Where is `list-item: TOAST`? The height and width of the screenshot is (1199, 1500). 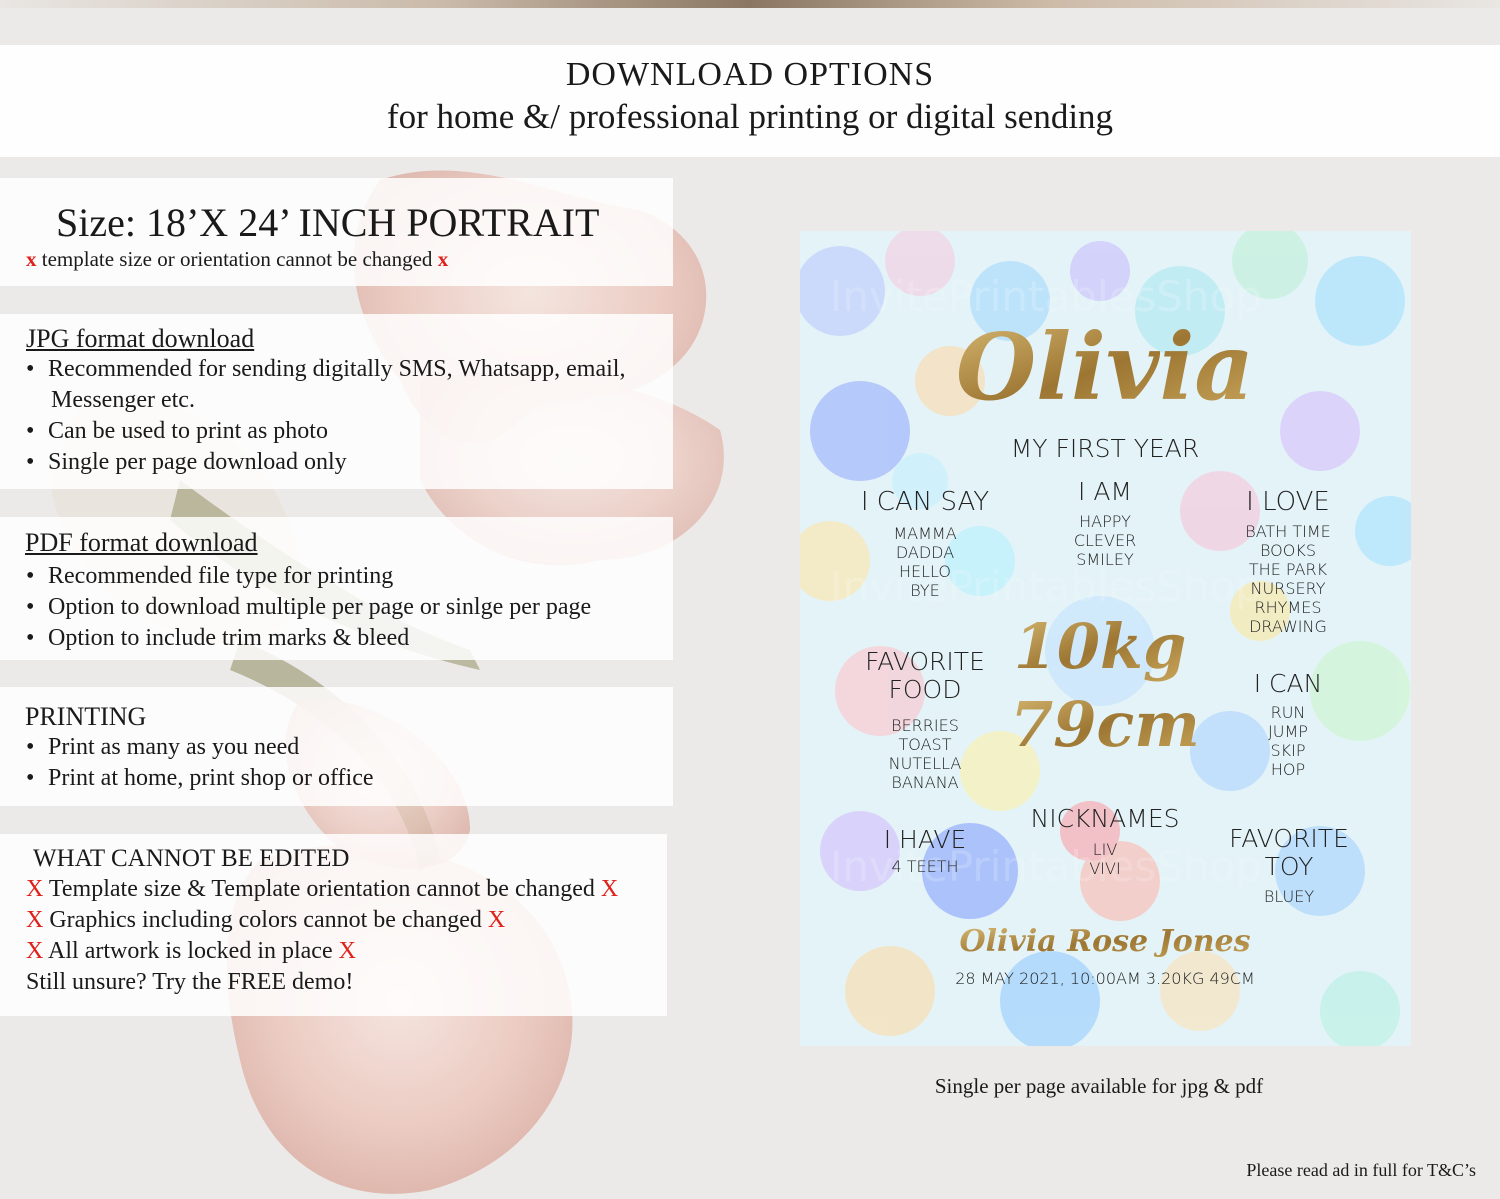 list-item: TOAST is located at coordinates (925, 744).